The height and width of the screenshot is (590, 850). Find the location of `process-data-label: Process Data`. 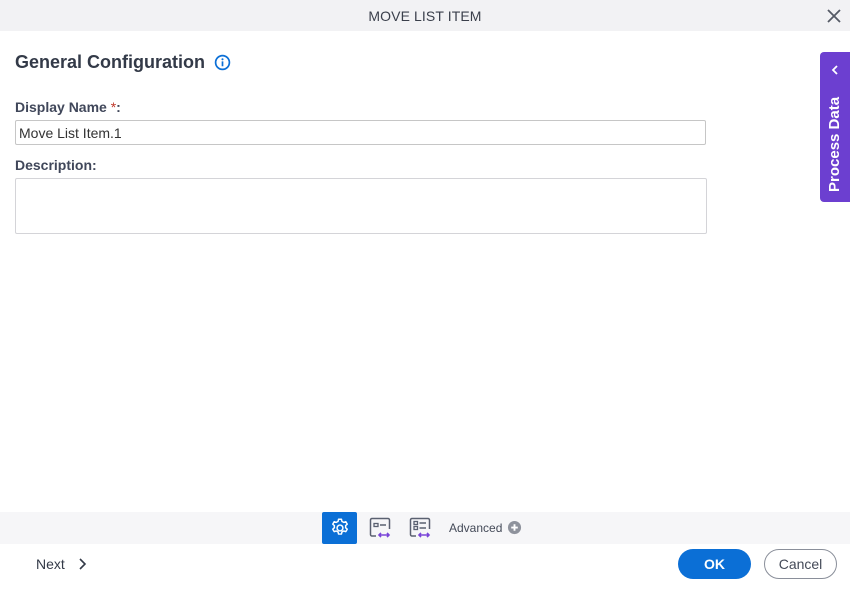

process-data-label: Process Data is located at coordinates (834, 144).